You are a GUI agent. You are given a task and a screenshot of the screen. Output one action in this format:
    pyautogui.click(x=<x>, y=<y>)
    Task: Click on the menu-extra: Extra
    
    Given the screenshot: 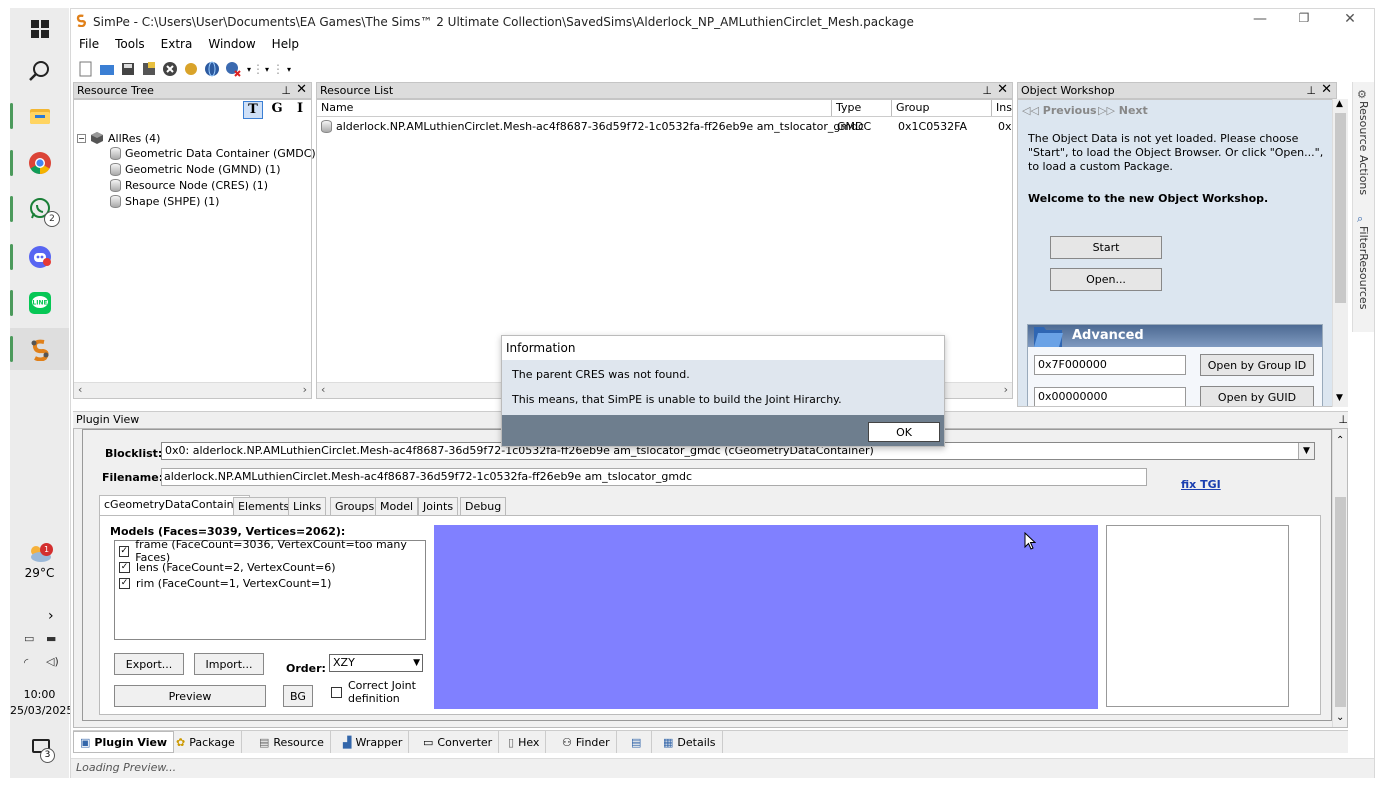 What is the action you would take?
    pyautogui.click(x=177, y=44)
    